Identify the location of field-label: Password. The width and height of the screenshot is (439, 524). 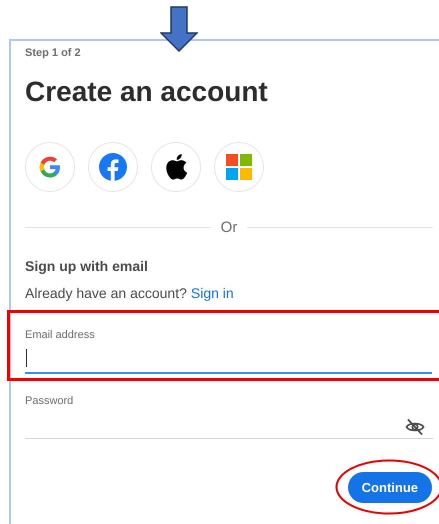
(49, 401).